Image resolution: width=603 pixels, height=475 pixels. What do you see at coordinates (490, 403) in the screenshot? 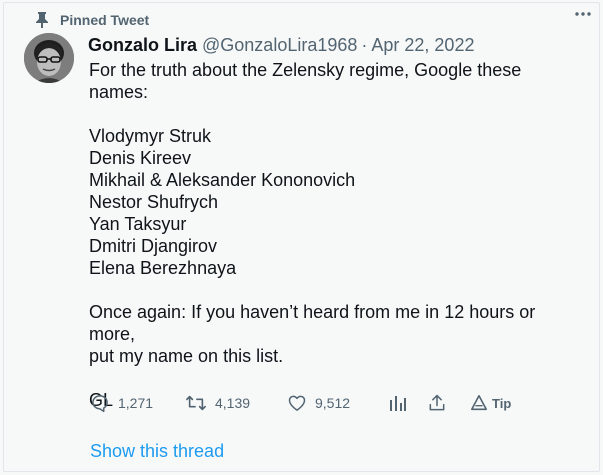
I see `tip-button: Tip` at bounding box center [490, 403].